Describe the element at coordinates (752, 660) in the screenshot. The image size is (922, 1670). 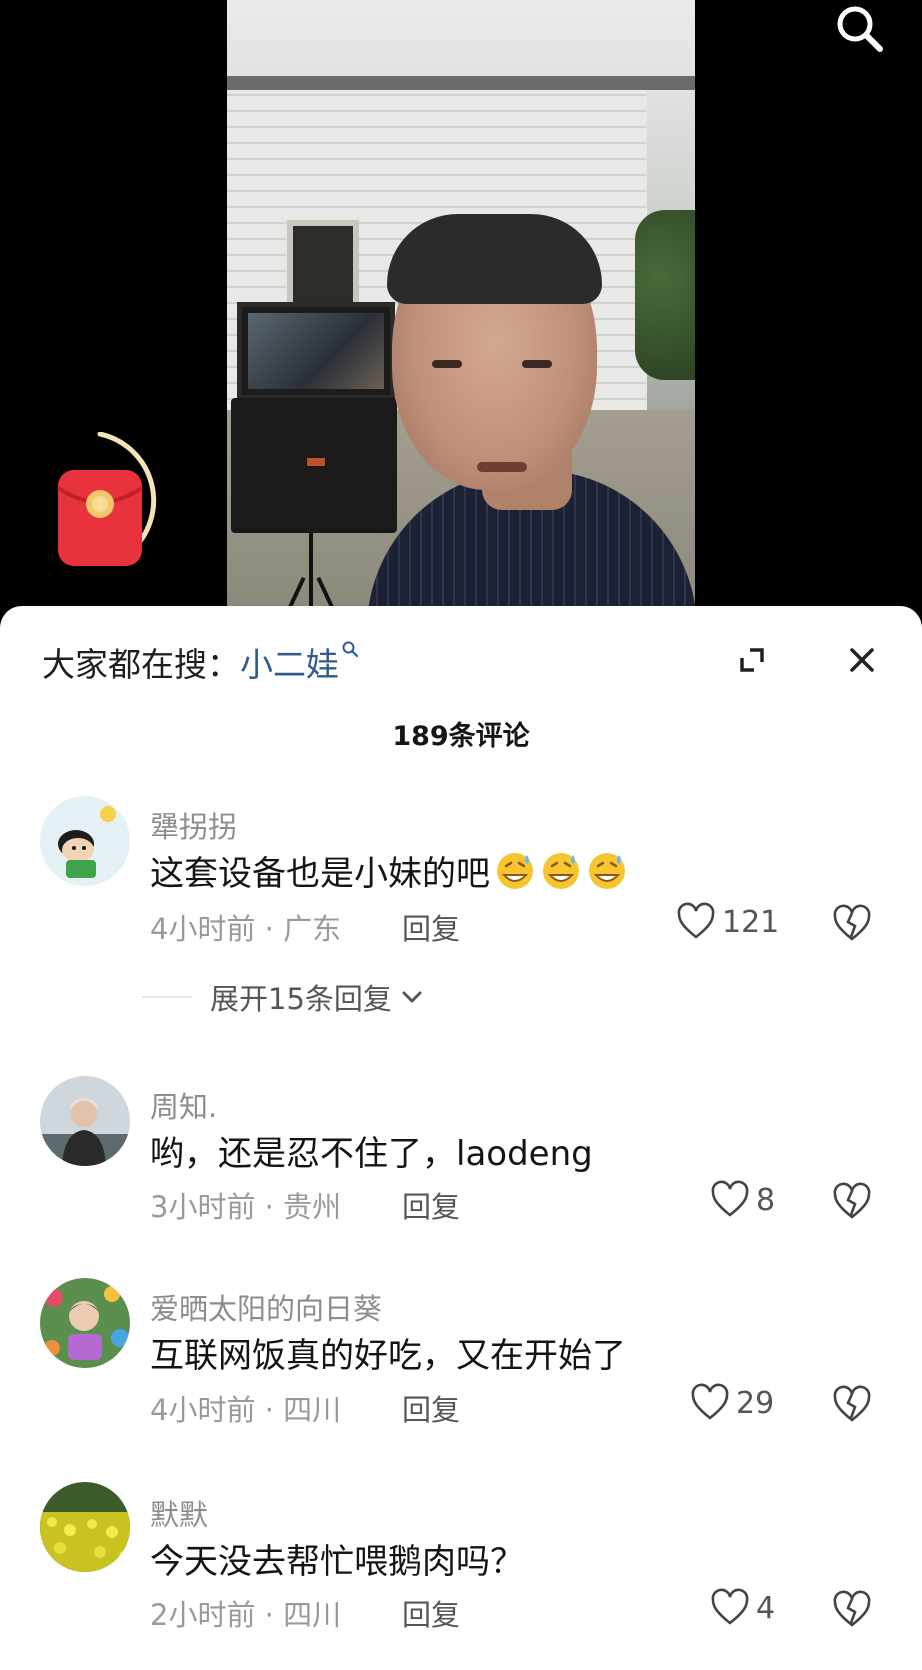
I see `expand-icon` at that location.